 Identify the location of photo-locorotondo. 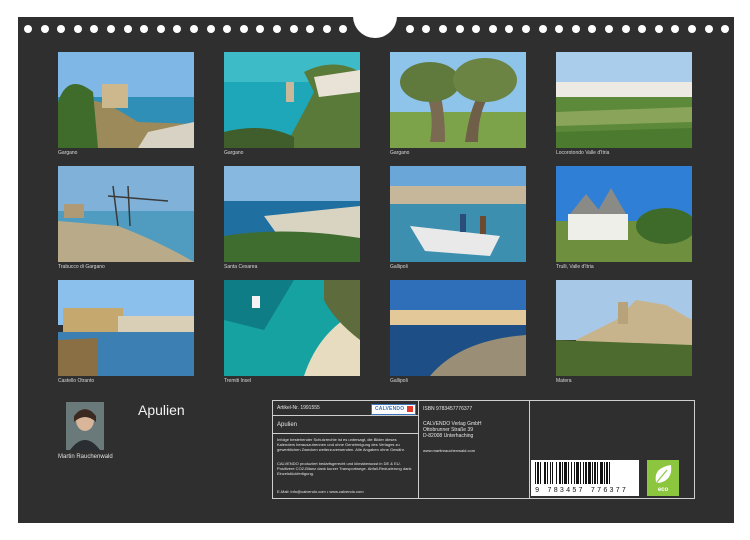
(624, 100).